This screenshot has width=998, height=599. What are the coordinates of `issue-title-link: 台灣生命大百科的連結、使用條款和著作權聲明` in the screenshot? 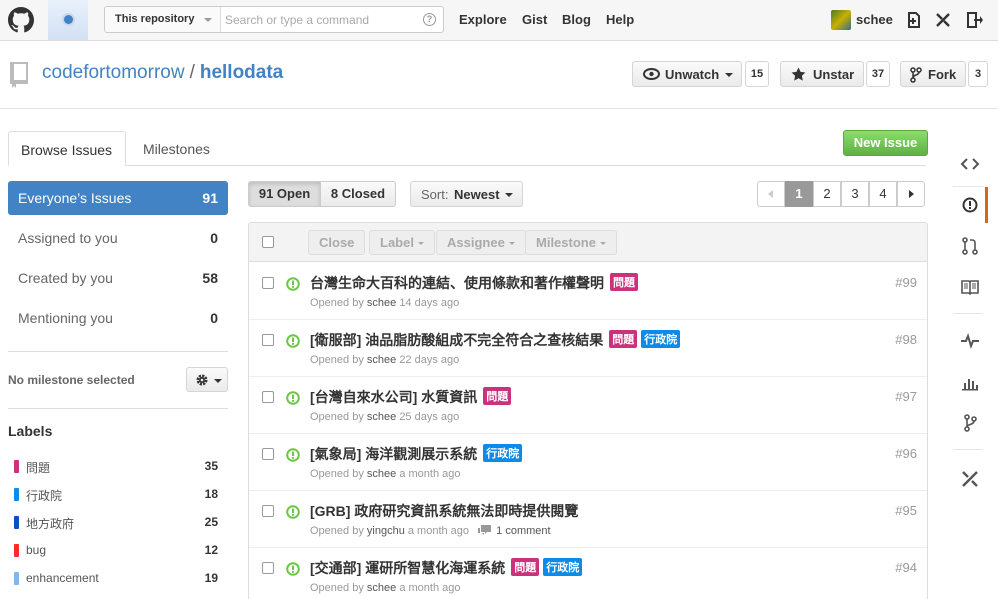 It's located at (457, 283).